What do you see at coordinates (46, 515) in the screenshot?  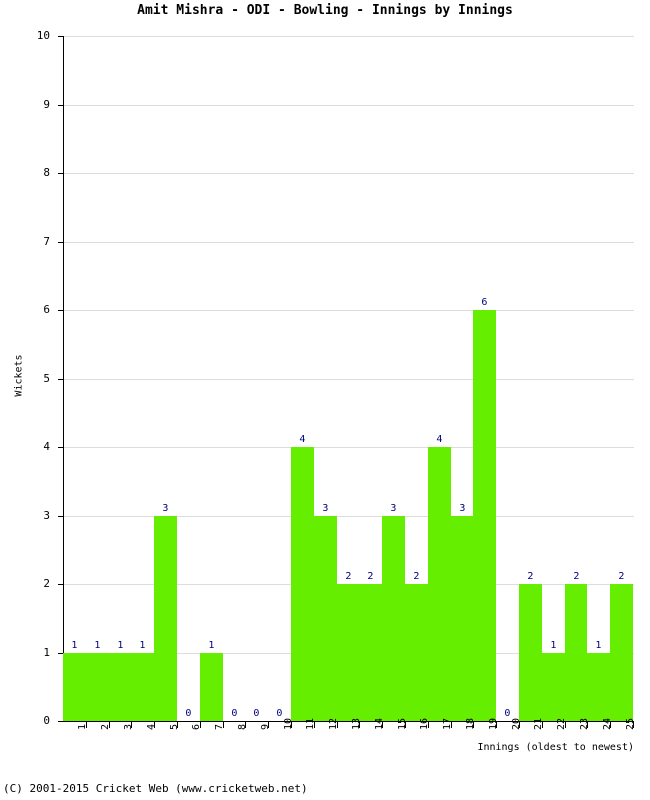 I see `y-tick-label: 3` at bounding box center [46, 515].